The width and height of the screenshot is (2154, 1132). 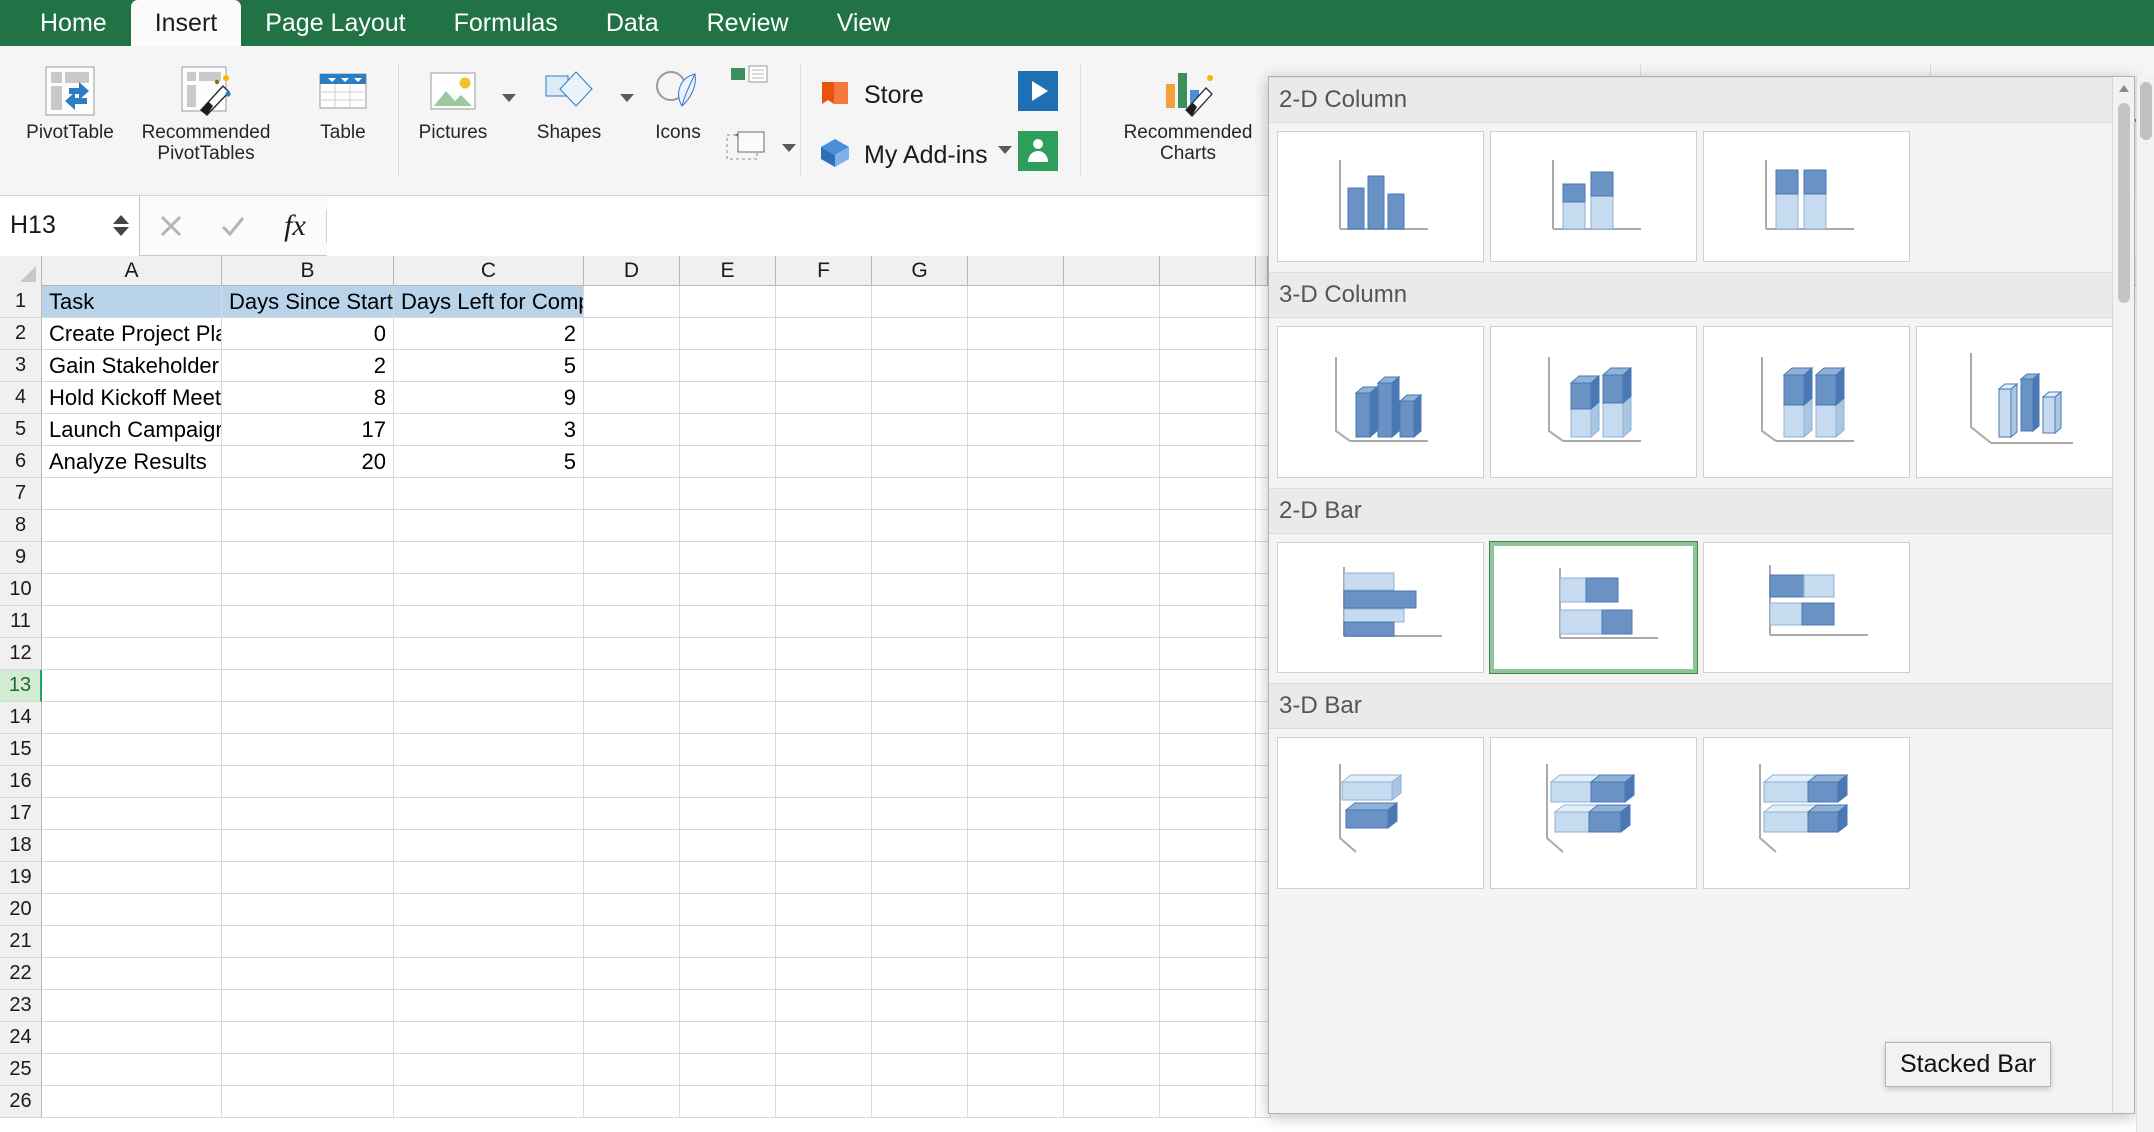 I want to click on cell-A10, so click(x=132, y=590).